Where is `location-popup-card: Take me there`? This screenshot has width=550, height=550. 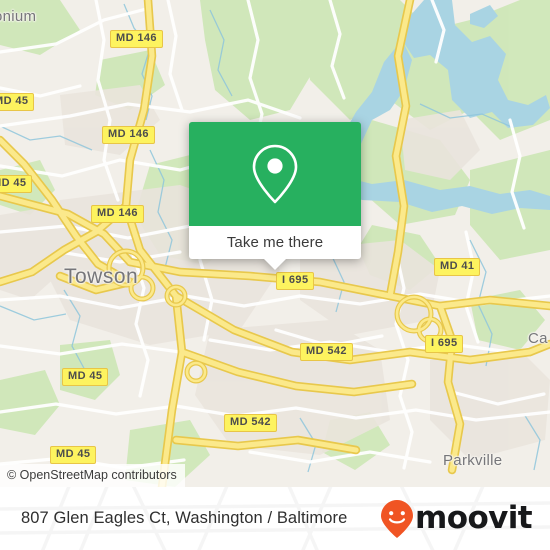
location-popup-card: Take me there is located at coordinates (275, 196).